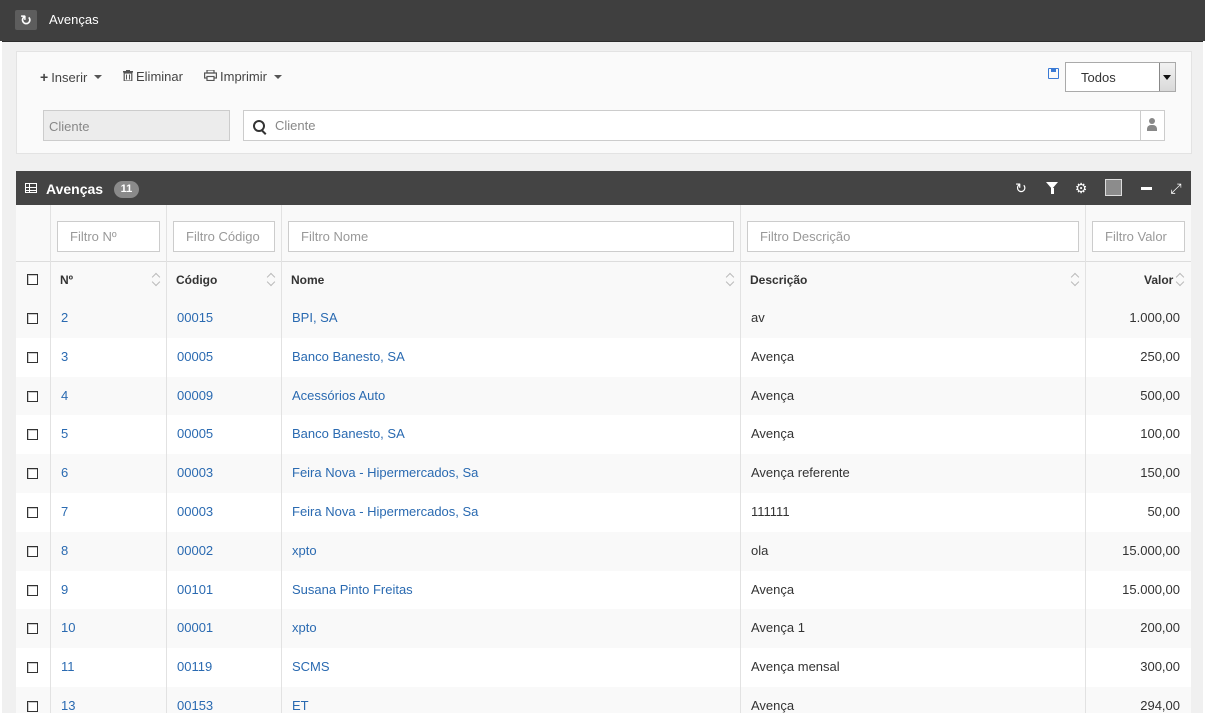 Image resolution: width=1205 pixels, height=713 pixels. What do you see at coordinates (64, 356) in the screenshot?
I see `cell-numero: 3` at bounding box center [64, 356].